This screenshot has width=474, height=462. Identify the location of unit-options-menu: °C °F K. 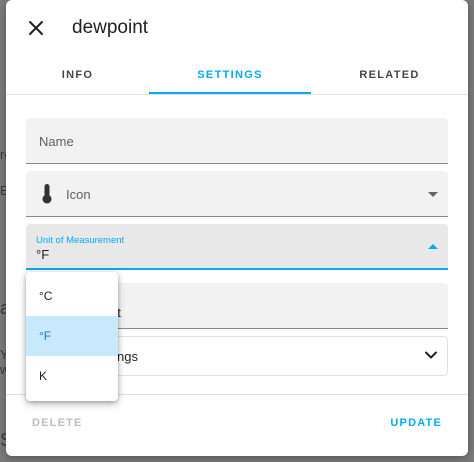
(72, 336).